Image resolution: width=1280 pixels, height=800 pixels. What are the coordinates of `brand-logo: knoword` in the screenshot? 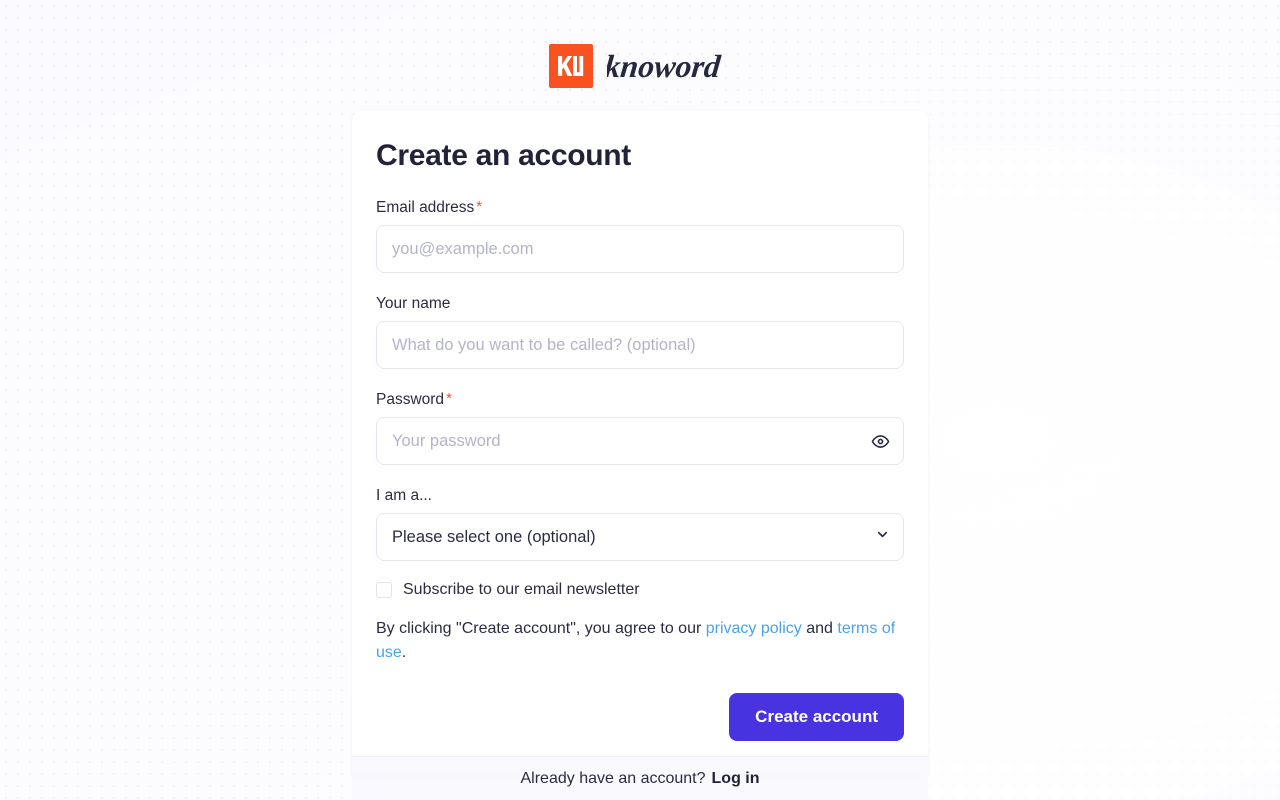 It's located at (640, 66).